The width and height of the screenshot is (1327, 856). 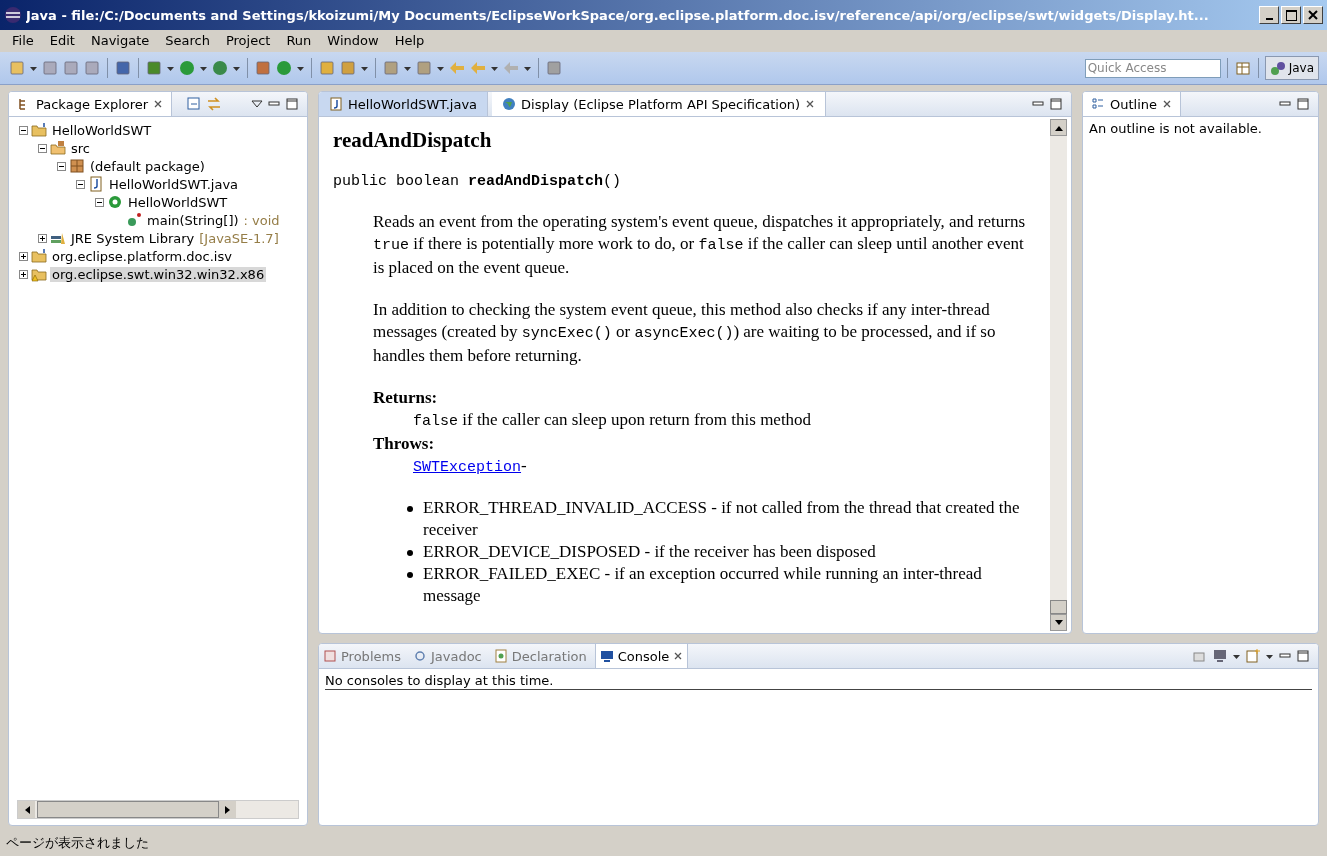 I want to click on error-list-item: ERROR_DEVICE_DISPOSED - if the receiver has been disposed, so click(x=649, y=552).